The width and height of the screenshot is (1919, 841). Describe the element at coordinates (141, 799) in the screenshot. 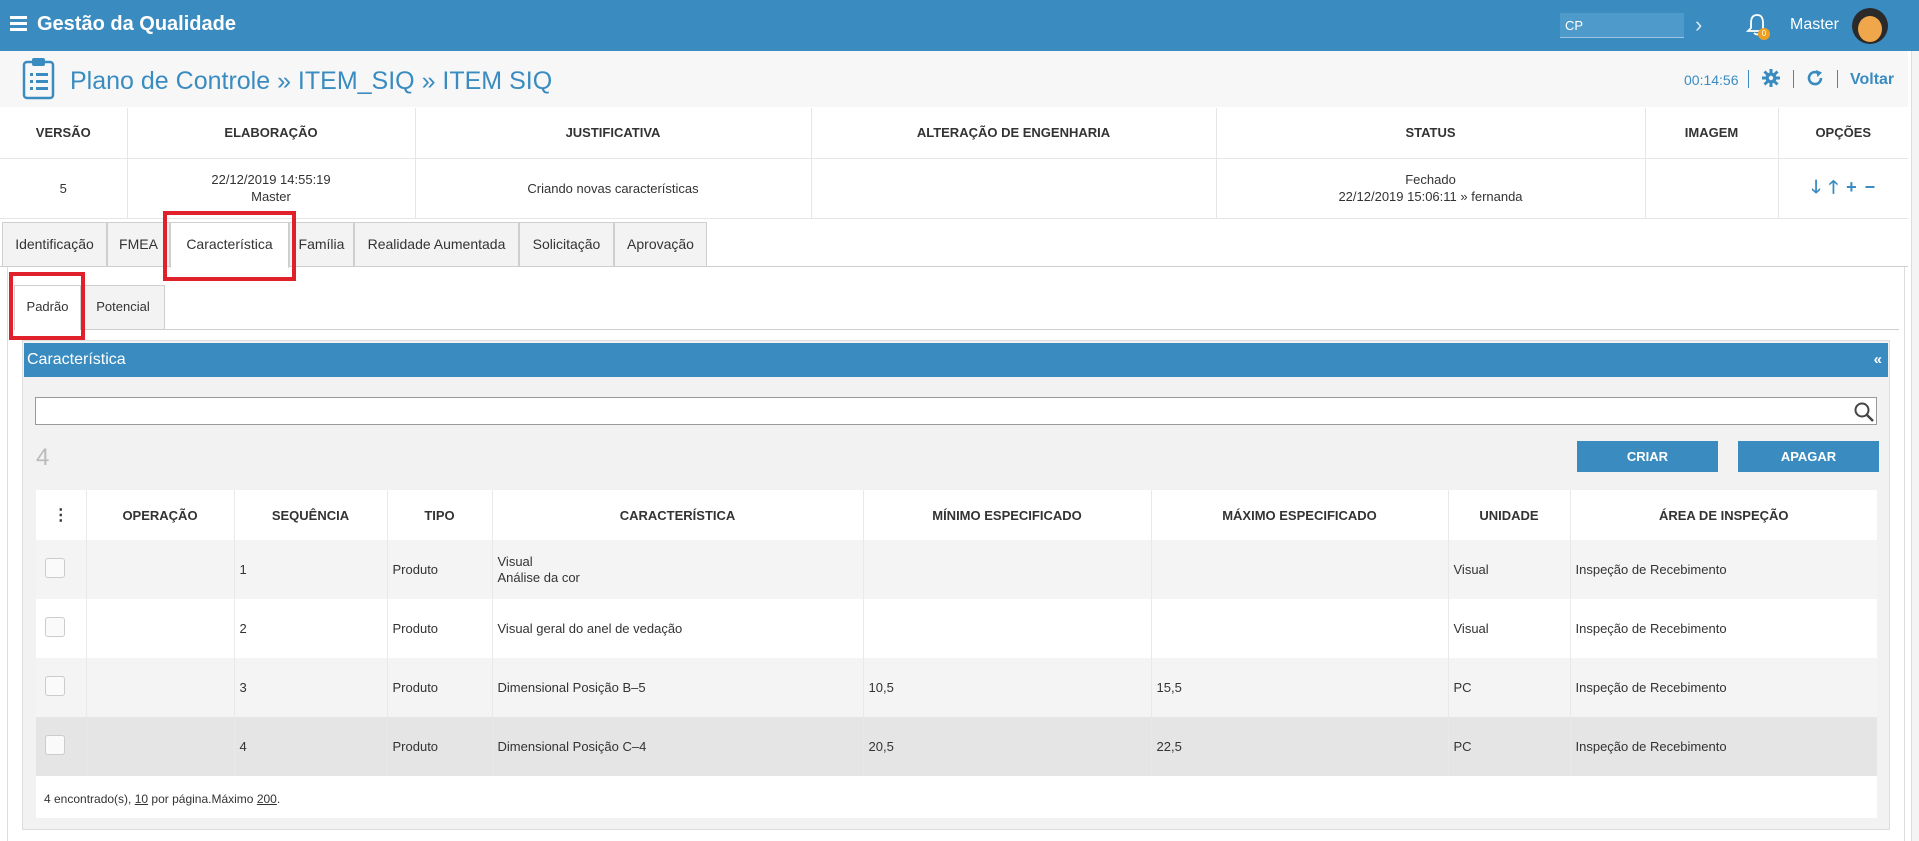

I see `per-page-link: 10` at that location.